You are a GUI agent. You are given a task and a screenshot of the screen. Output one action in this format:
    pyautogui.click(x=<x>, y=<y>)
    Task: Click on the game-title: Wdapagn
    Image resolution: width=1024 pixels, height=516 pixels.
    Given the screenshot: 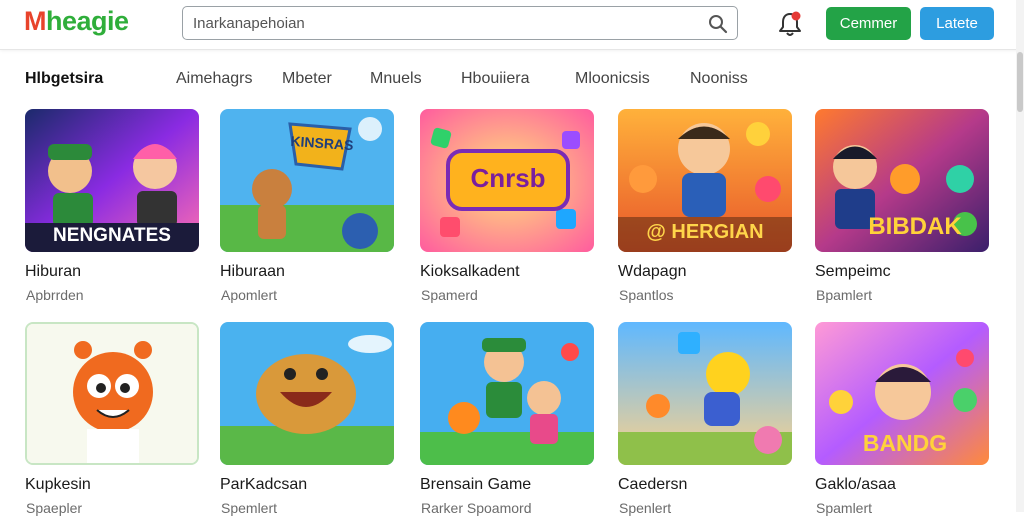 What is the action you would take?
    pyautogui.click(x=652, y=272)
    